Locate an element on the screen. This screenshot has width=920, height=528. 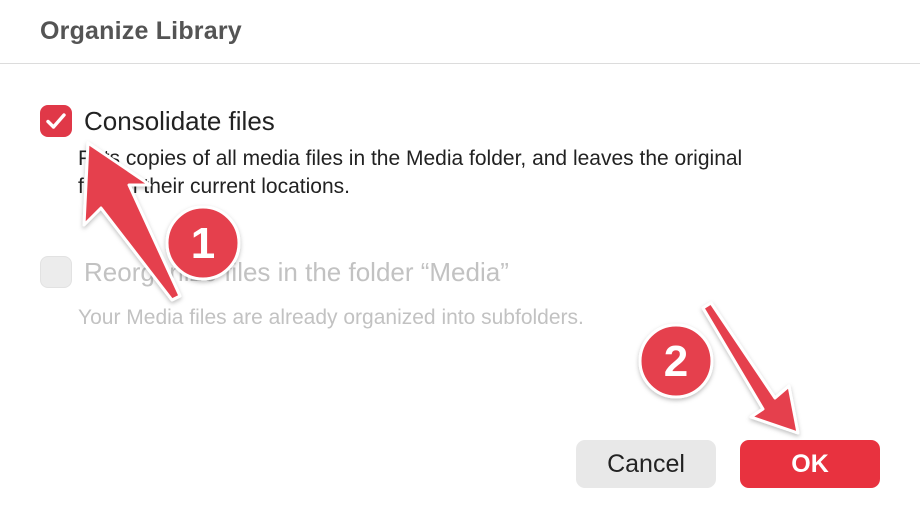
dialog-header: Organize Library is located at coordinates (460, 32).